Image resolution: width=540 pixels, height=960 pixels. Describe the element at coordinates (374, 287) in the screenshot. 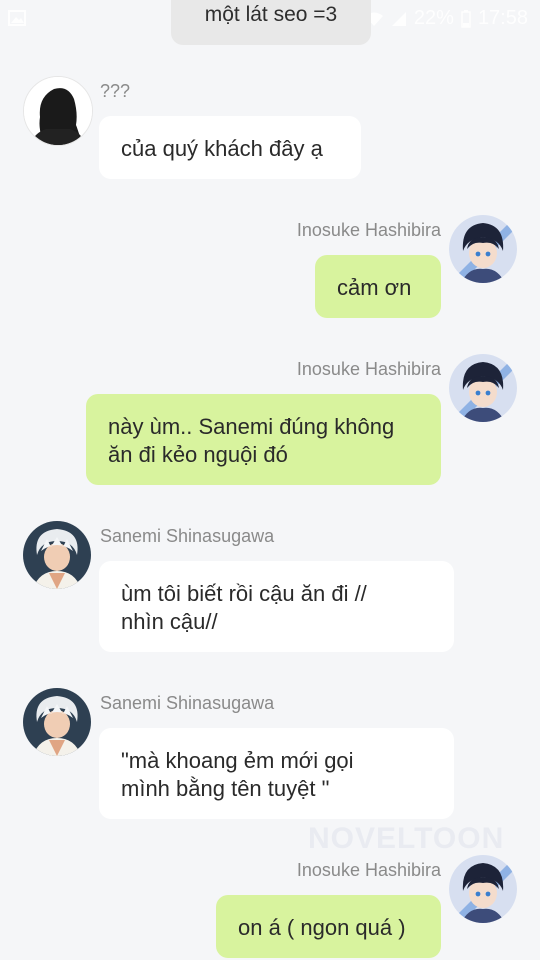

I see `message-line: cảm ơn` at that location.